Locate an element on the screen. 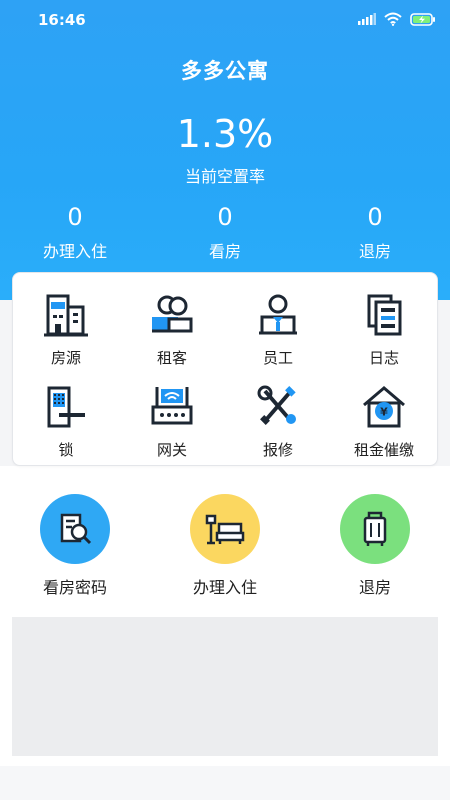  system-icons is located at coordinates (397, 19).